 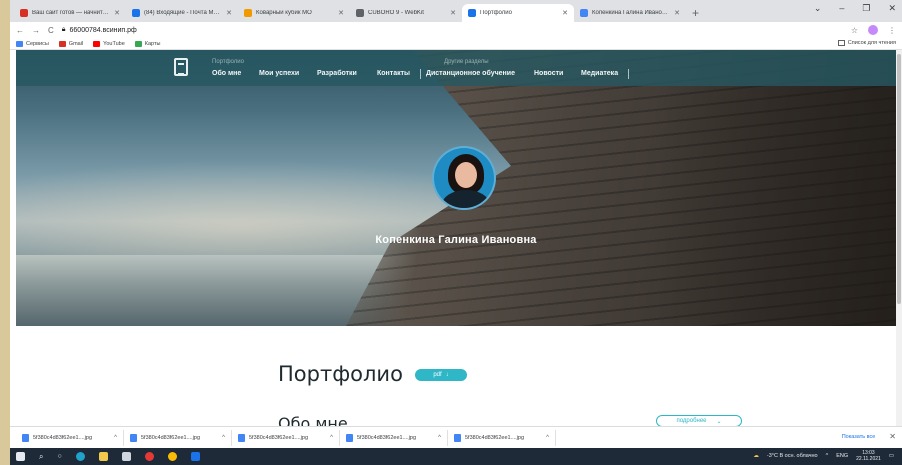 What do you see at coordinates (32, 43) in the screenshot?
I see `bookmark-apps: Сервисы` at bounding box center [32, 43].